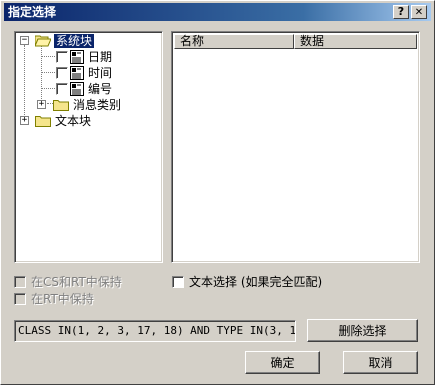 The image size is (435, 385). I want to click on tree-item-time: 时间, so click(87, 73).